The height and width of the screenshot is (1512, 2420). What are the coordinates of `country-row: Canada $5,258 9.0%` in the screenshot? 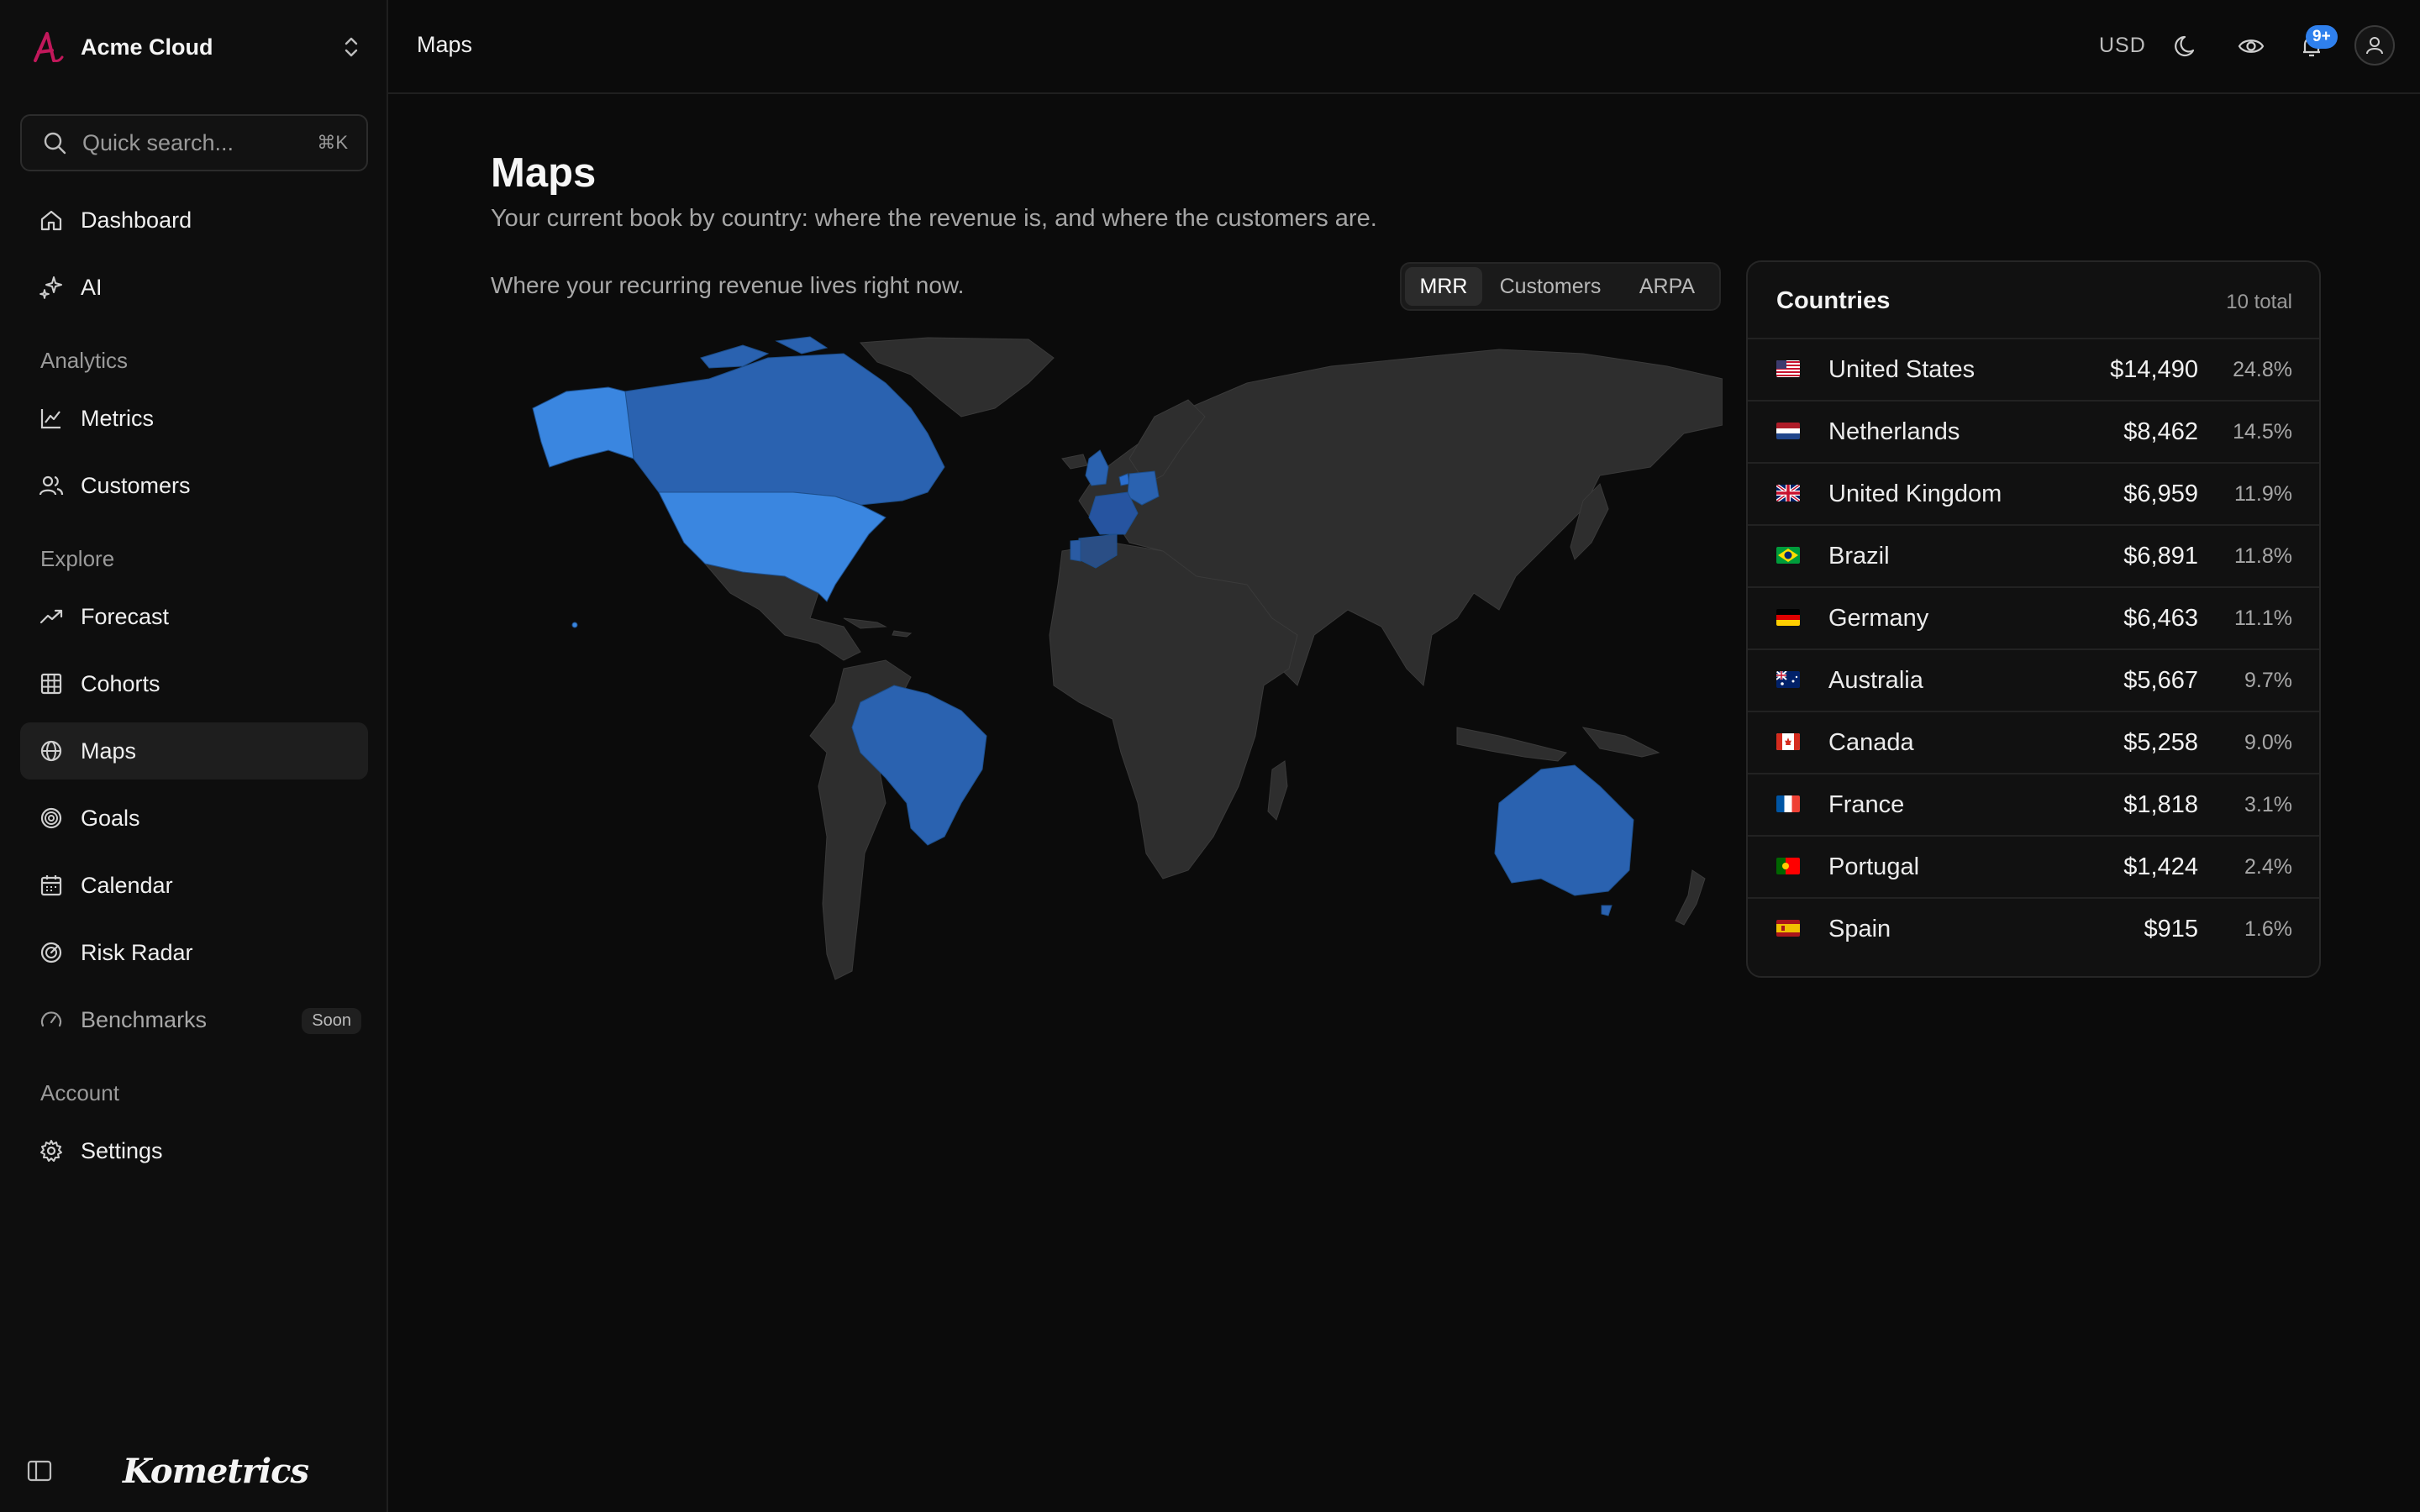 It's located at (2034, 742).